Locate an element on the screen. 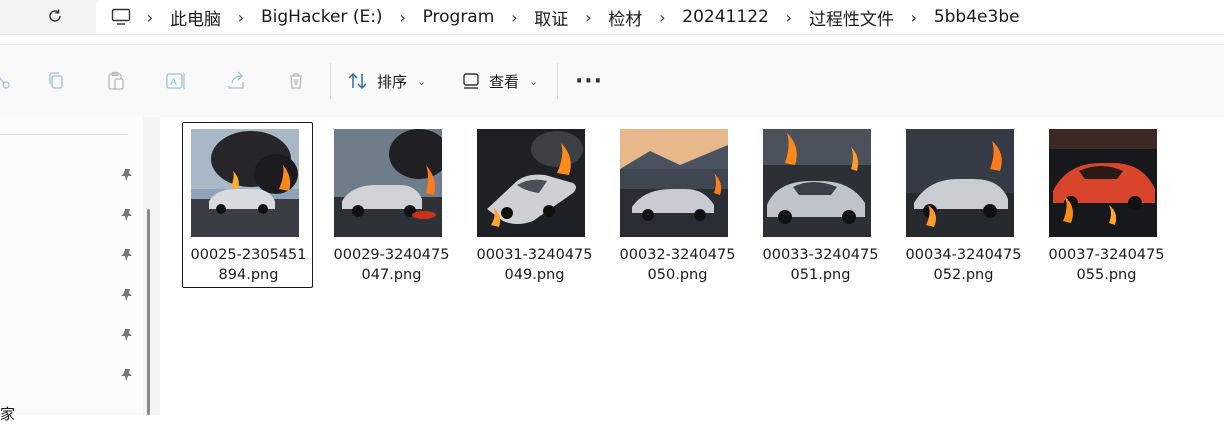  crumb-current-folder: 5bb4e3be is located at coordinates (977, 17).